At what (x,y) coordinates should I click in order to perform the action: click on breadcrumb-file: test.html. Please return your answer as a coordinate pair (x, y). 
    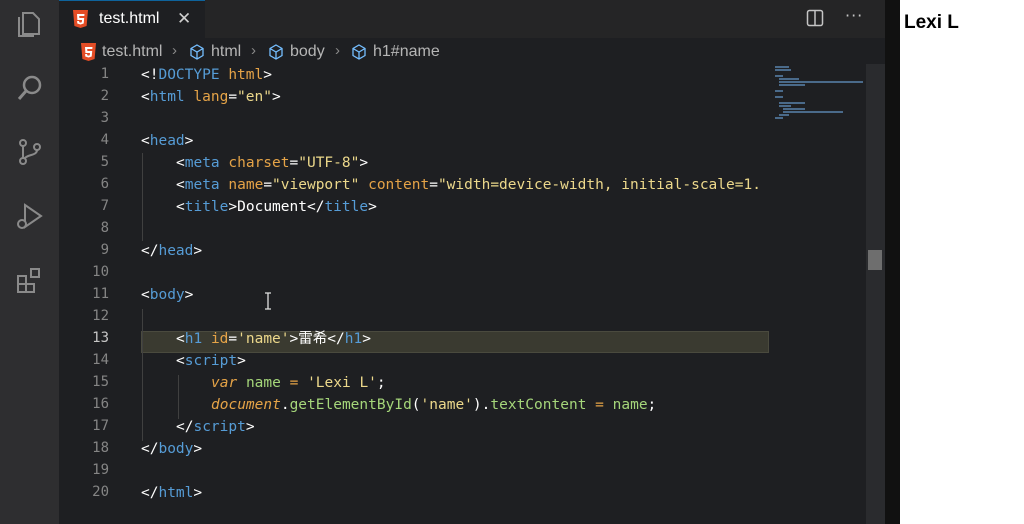
    Looking at the image, I should click on (121, 52).